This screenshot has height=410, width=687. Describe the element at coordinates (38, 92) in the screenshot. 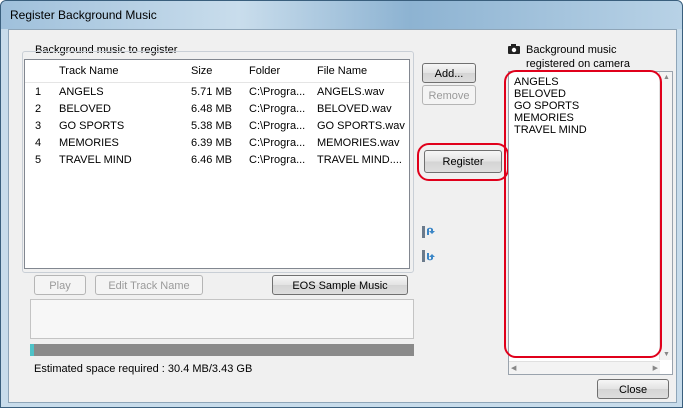

I see `row-number: 1` at that location.